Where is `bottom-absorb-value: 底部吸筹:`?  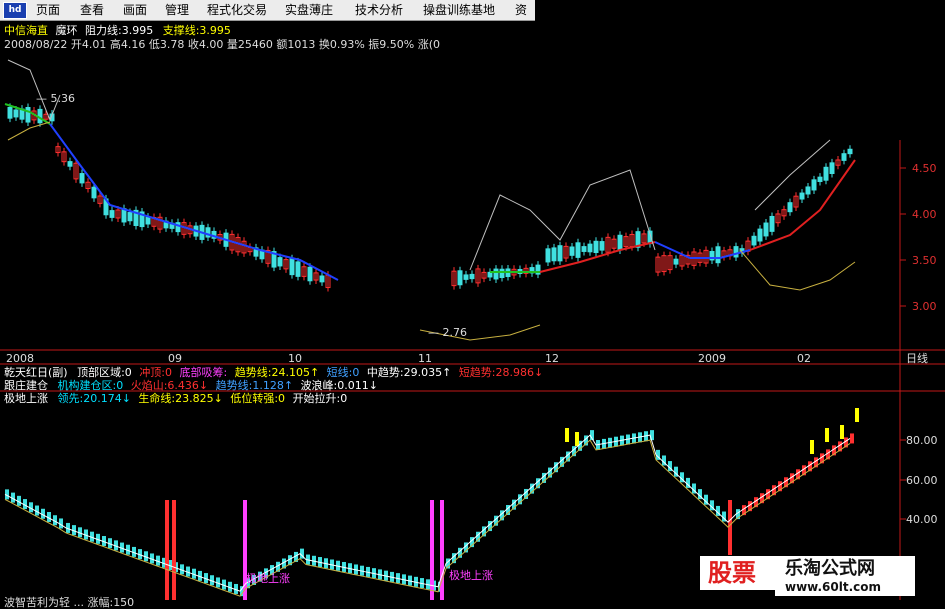
bottom-absorb-value: 底部吸筹: is located at coordinates (203, 372).